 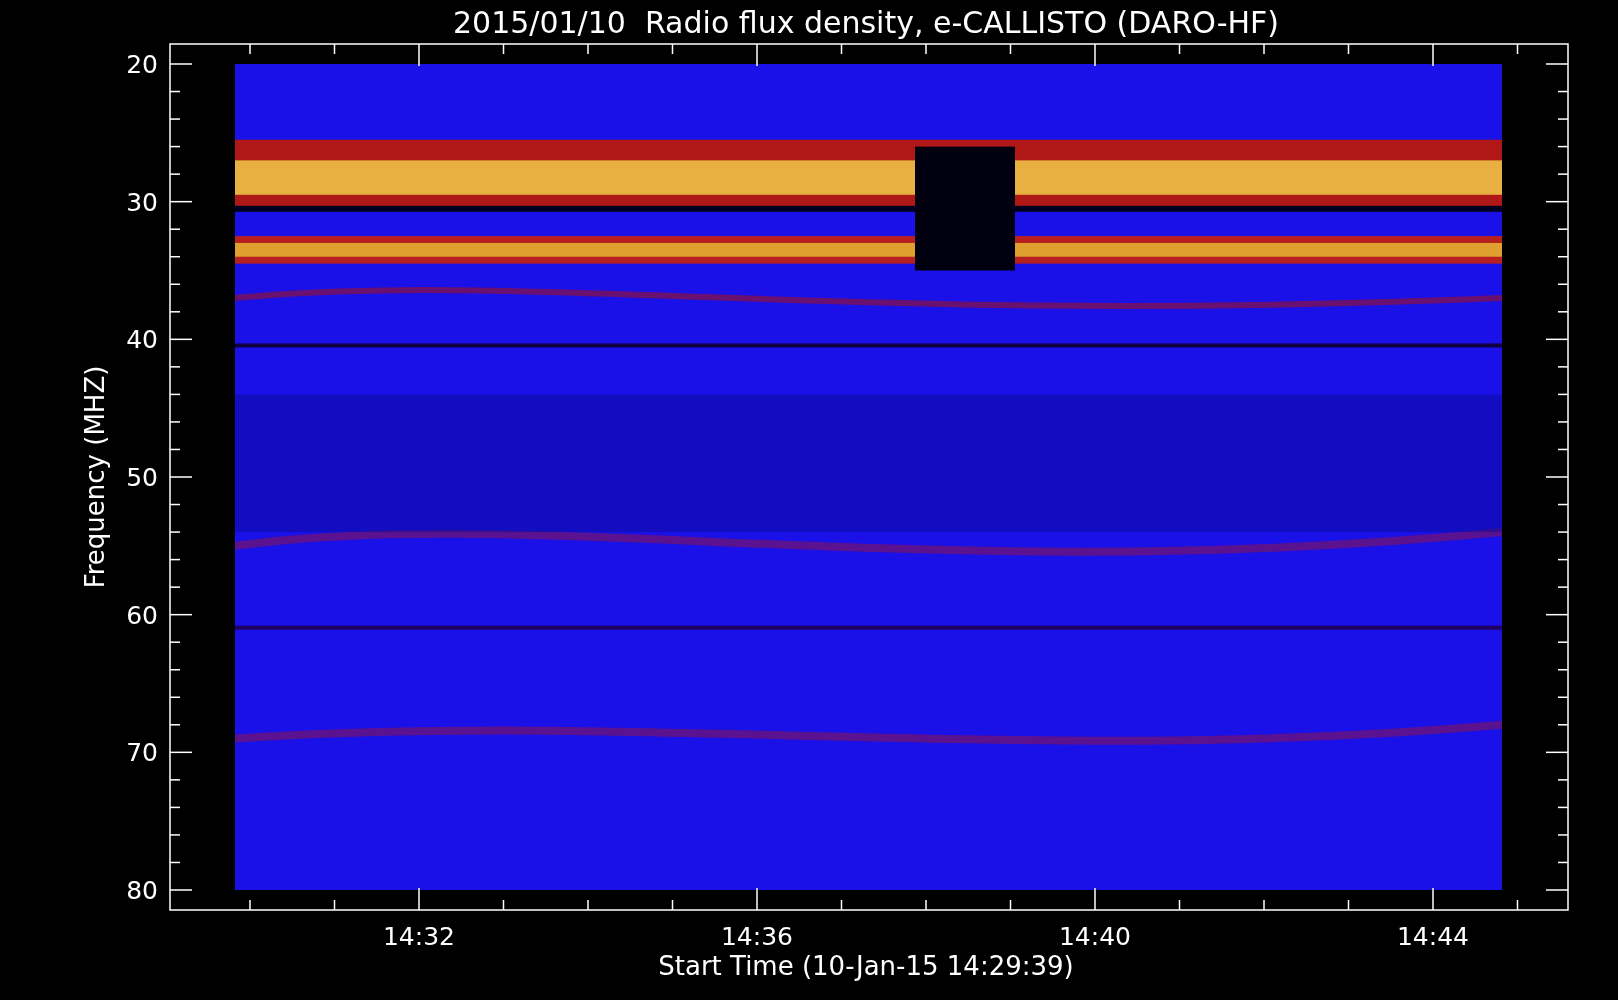 I want to click on tick-label: 14:40, so click(x=1095, y=936).